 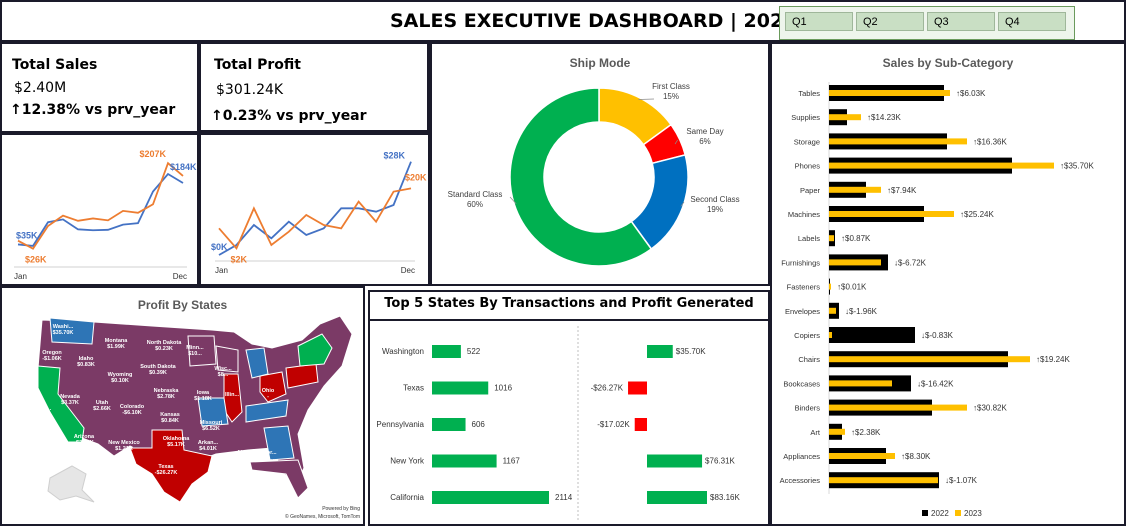 I want to click on profit-label: $83.16K, so click(x=725, y=497).